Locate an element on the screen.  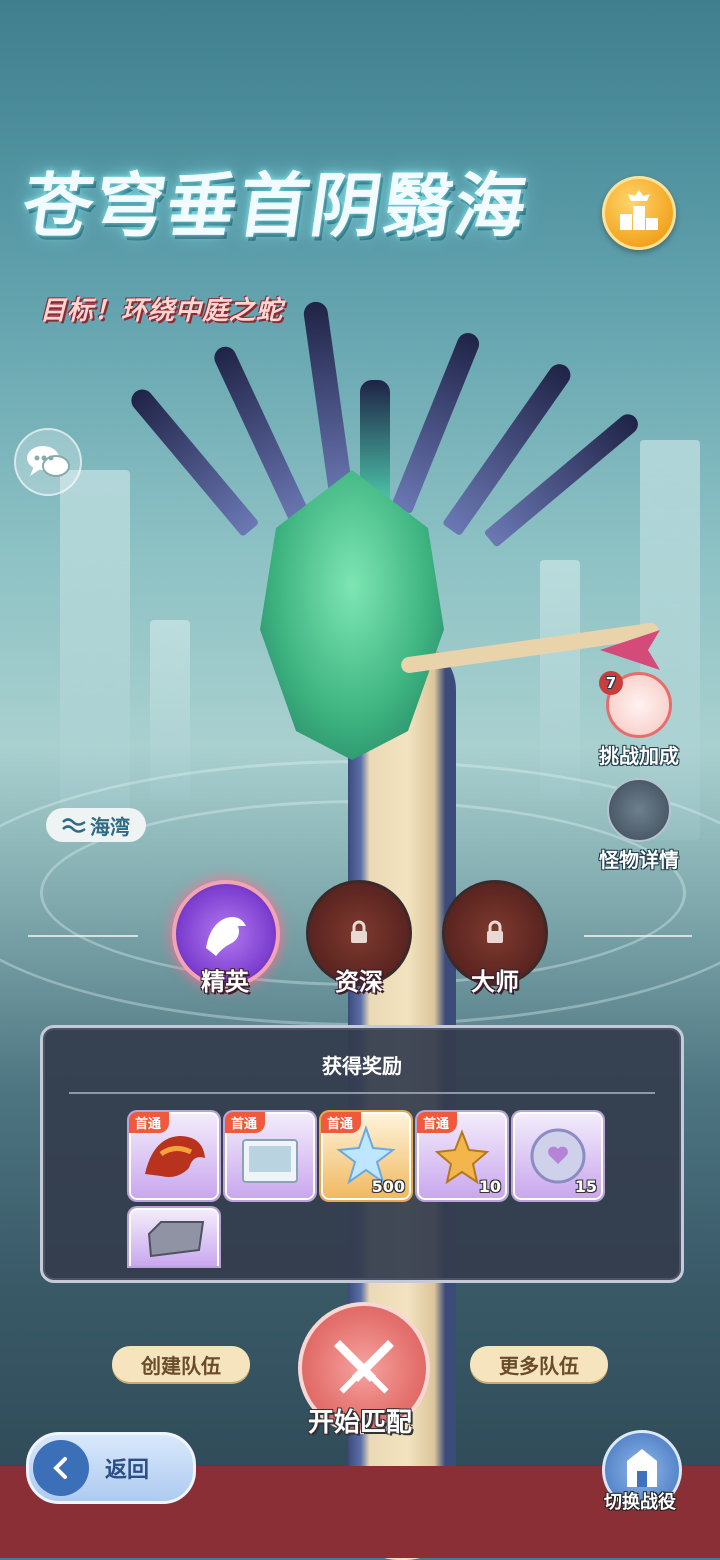
switch-campaign-label: 切换战役 is located at coordinates (640, 1502).